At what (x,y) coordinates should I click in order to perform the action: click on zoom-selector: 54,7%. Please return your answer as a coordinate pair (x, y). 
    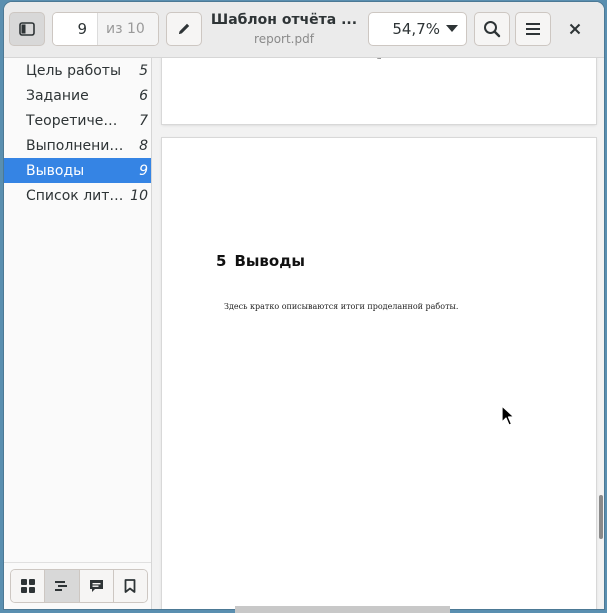
    Looking at the image, I should click on (417, 29).